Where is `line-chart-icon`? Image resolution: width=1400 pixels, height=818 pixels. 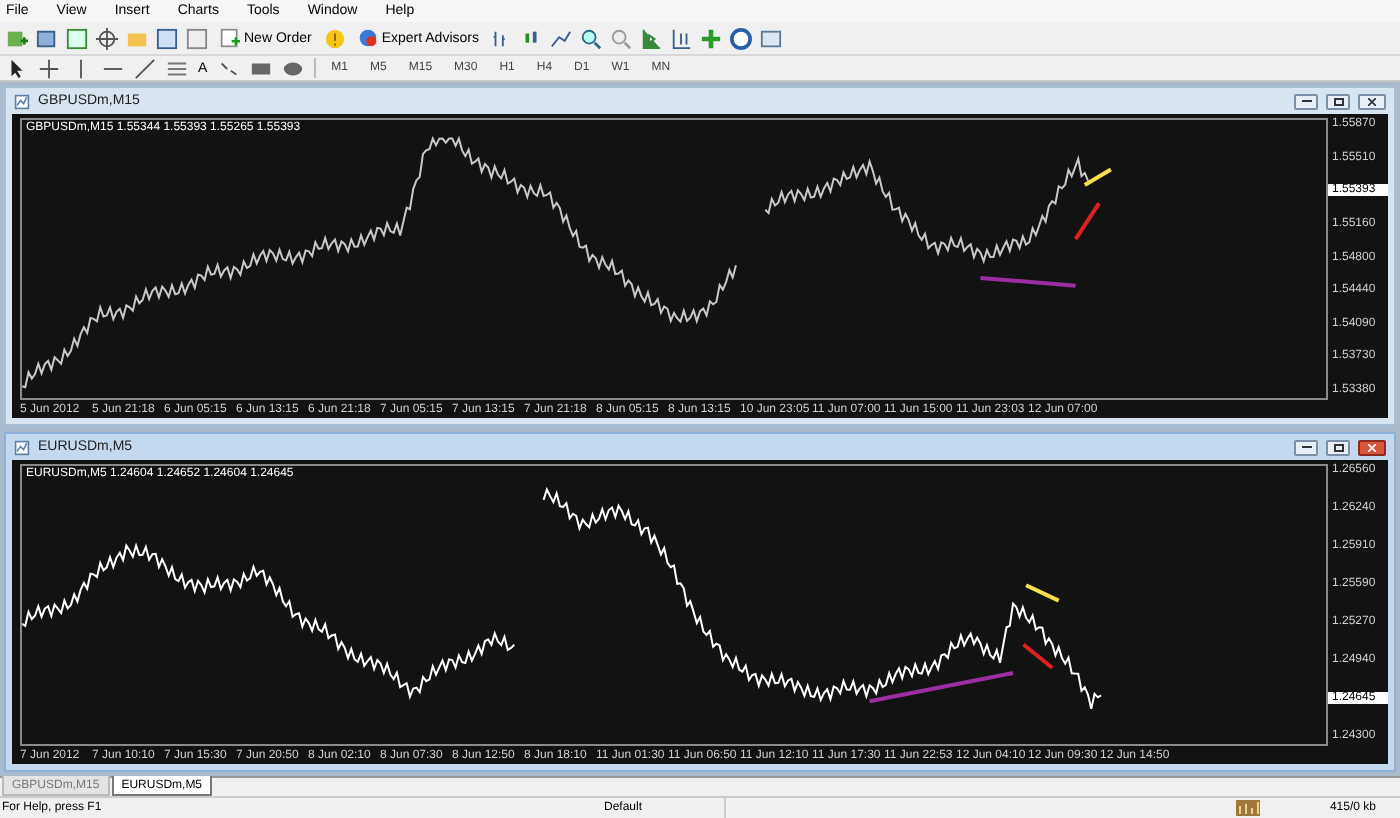
line-chart-icon is located at coordinates (561, 38).